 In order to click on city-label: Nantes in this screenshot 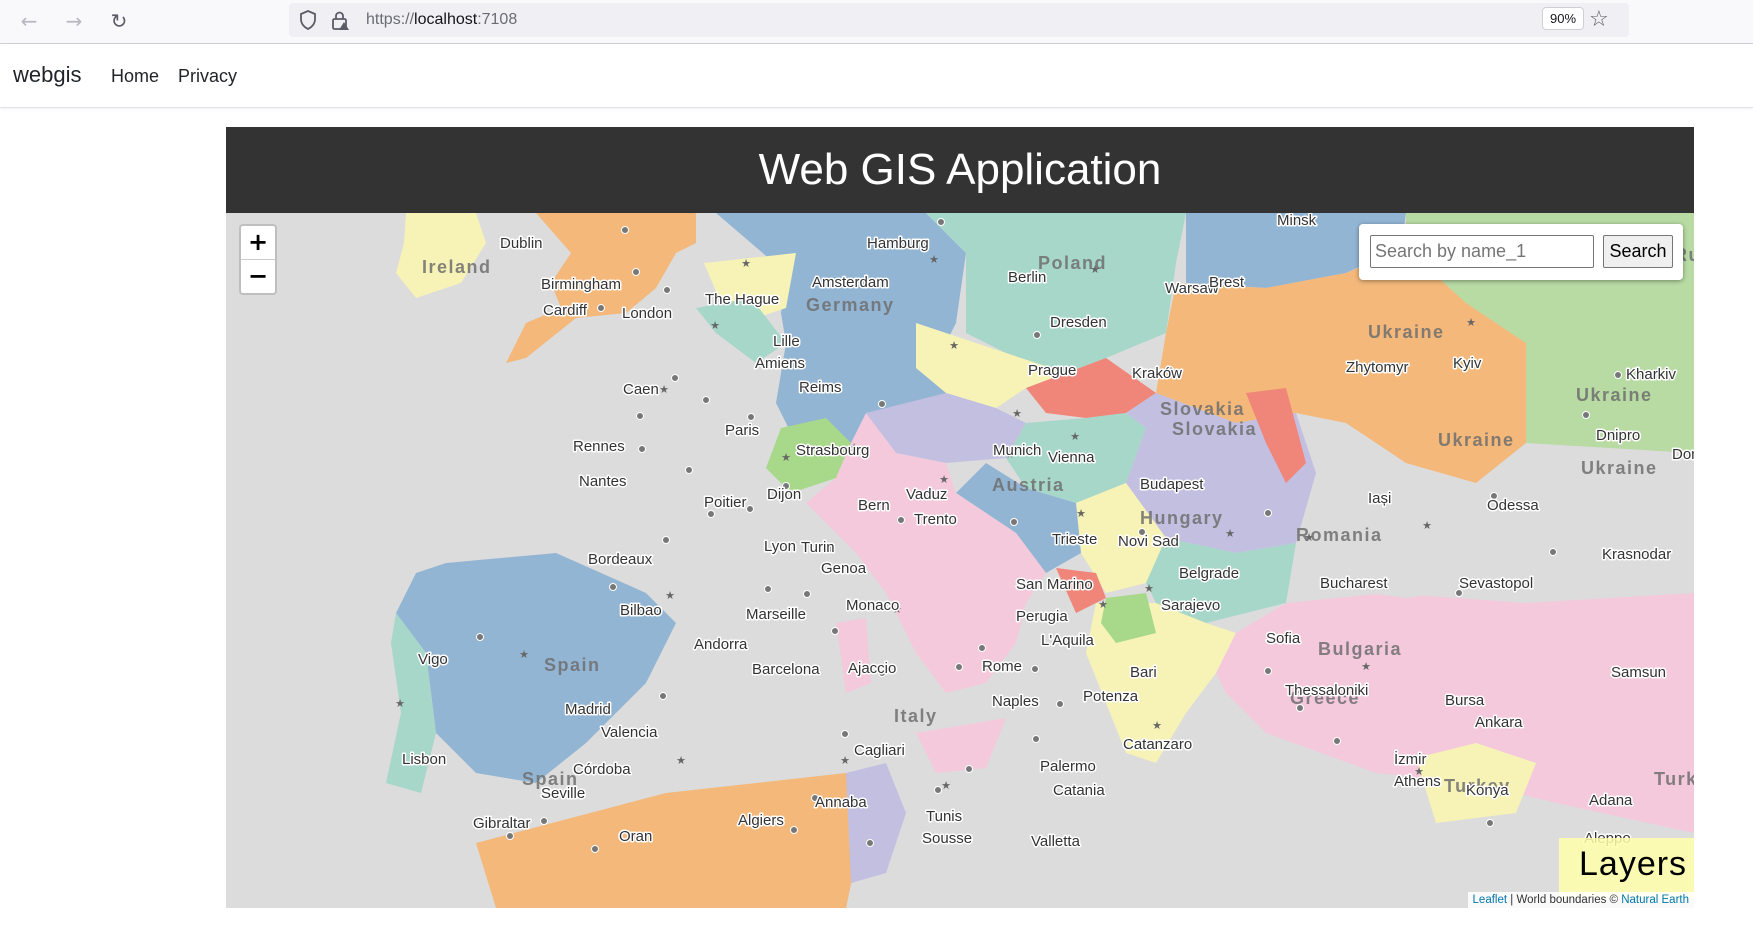, I will do `click(603, 481)`.